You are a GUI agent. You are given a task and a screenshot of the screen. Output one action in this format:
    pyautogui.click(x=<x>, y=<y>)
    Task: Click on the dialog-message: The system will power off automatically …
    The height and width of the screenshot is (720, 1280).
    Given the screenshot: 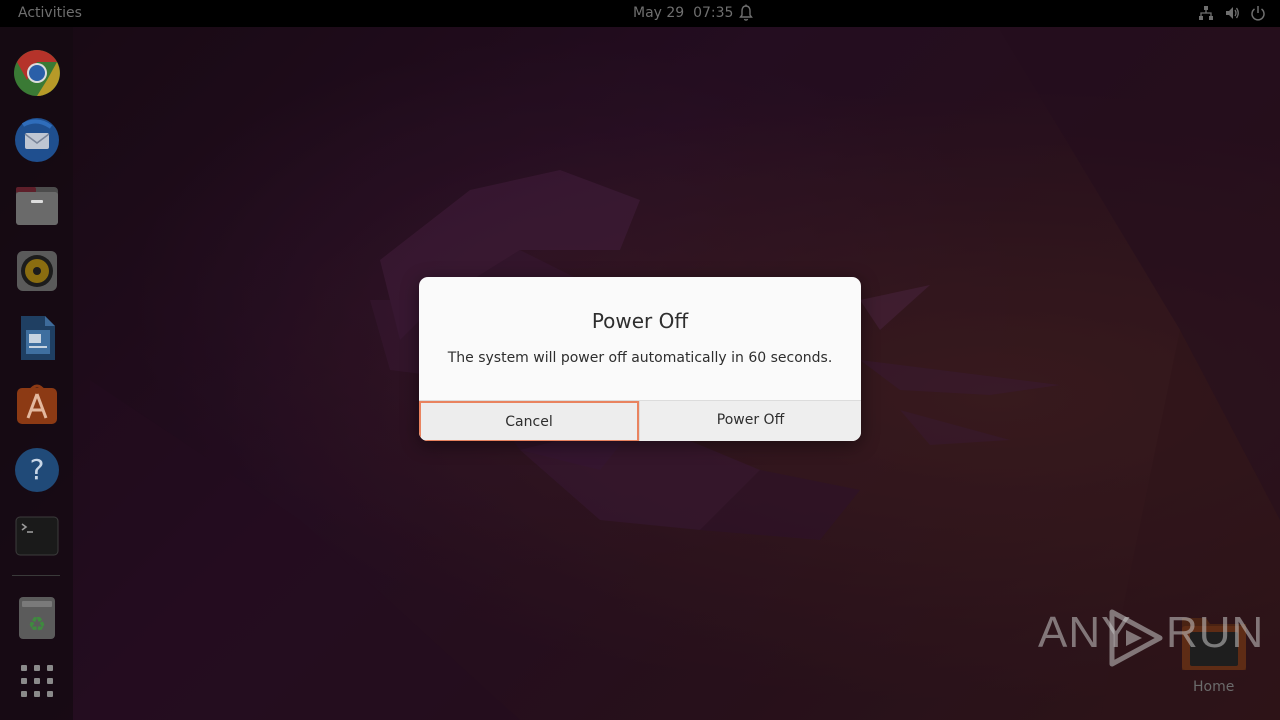 What is the action you would take?
    pyautogui.click(x=640, y=358)
    